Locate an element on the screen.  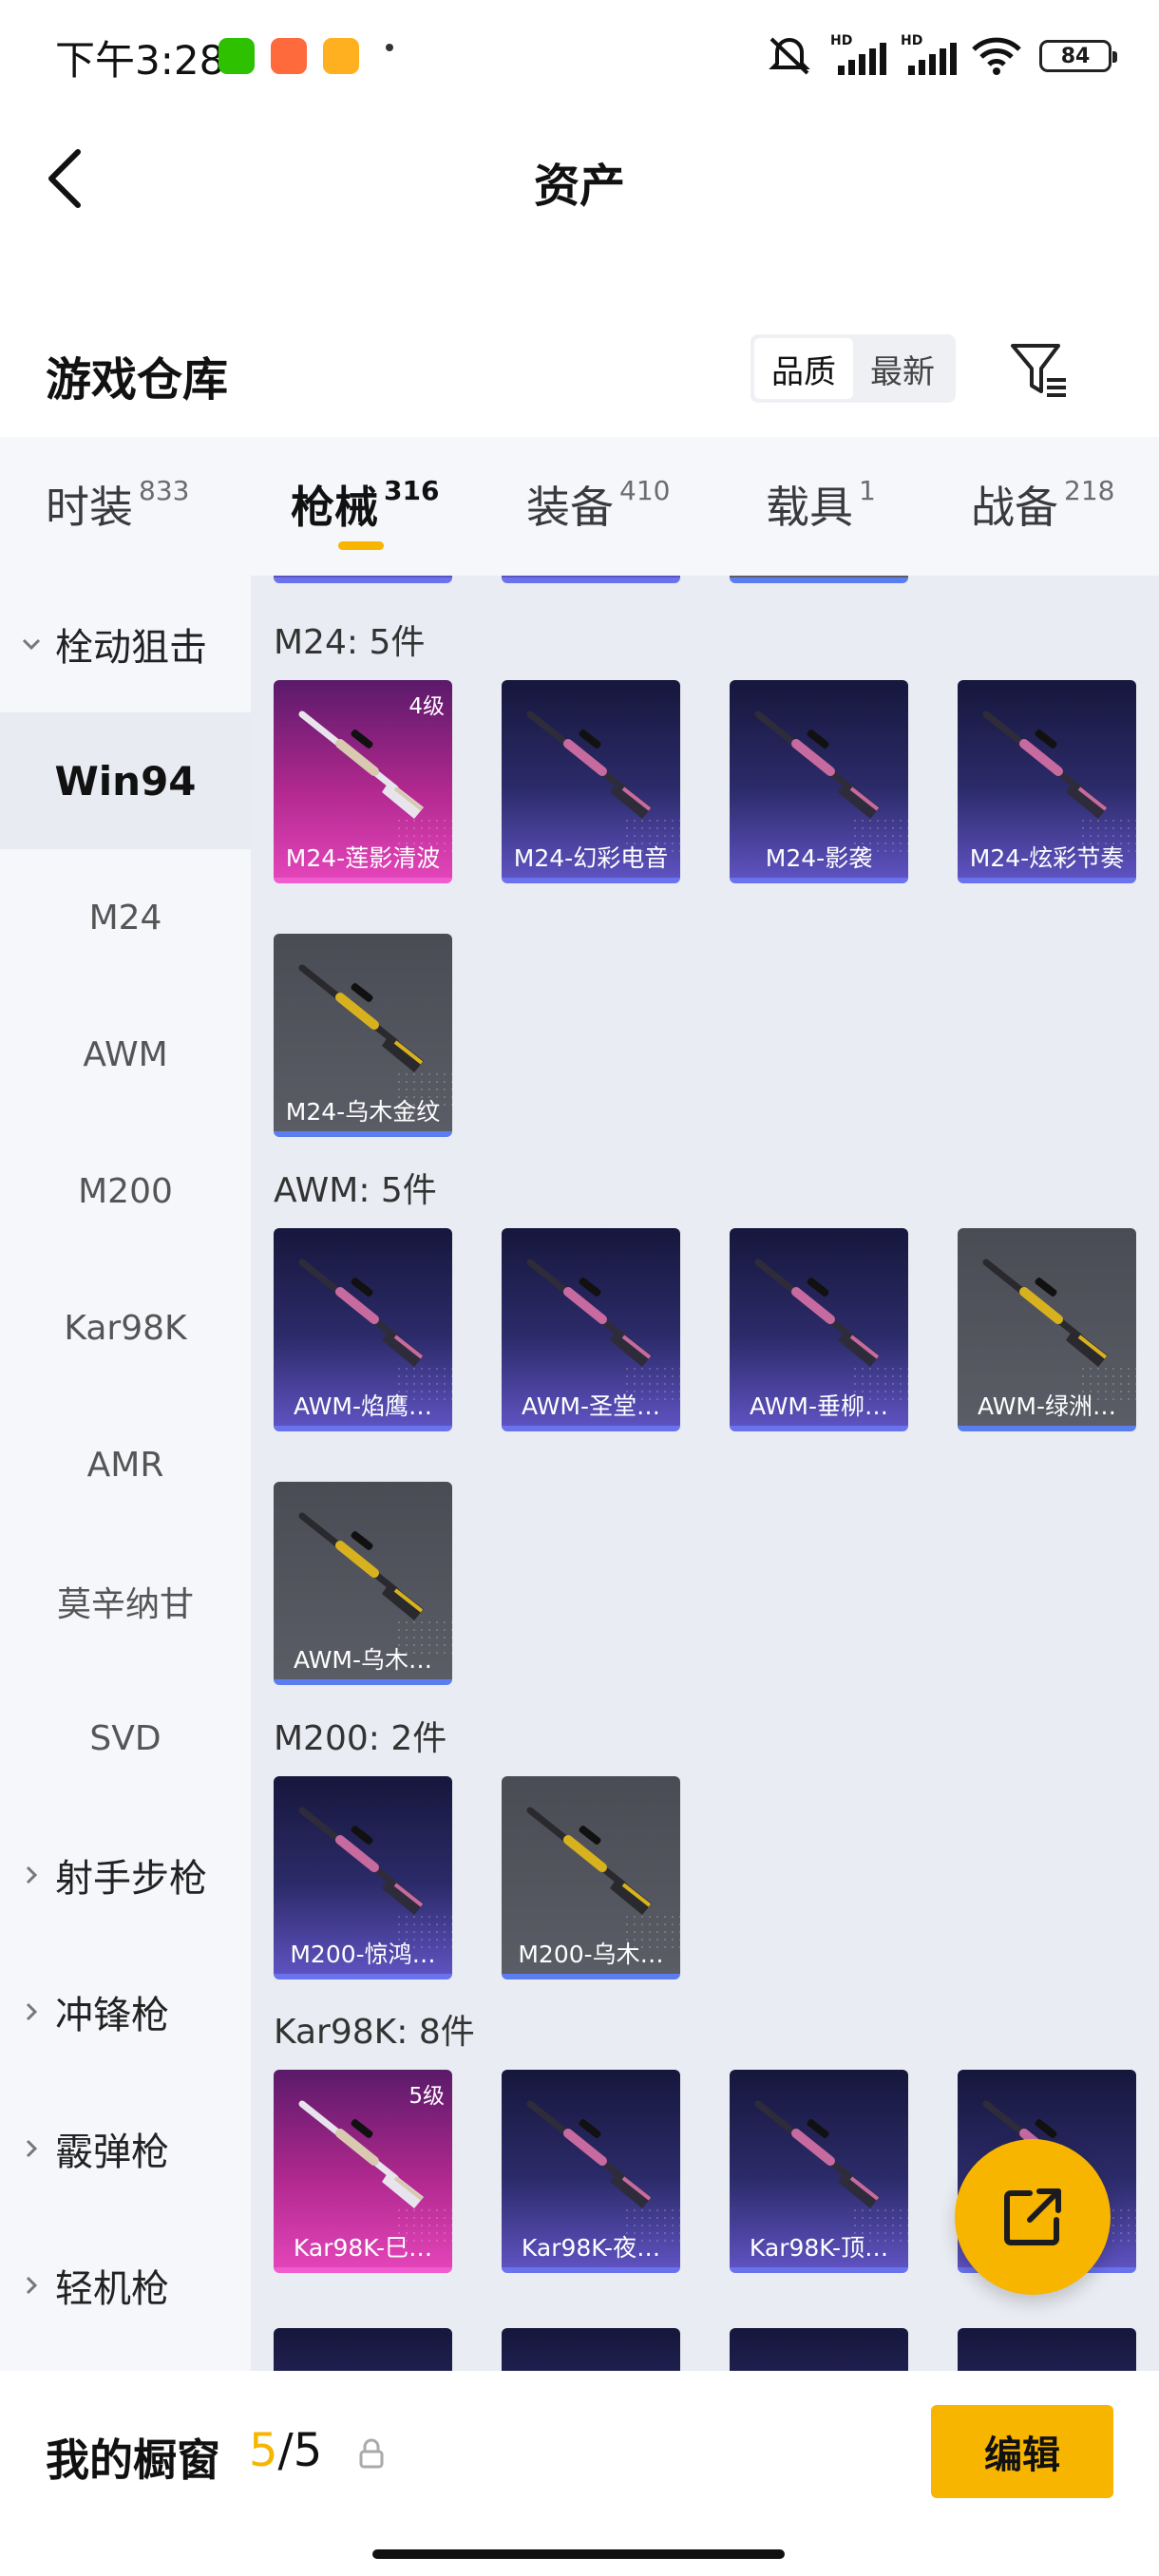
sort-newest-button: 最新 is located at coordinates (902, 368).